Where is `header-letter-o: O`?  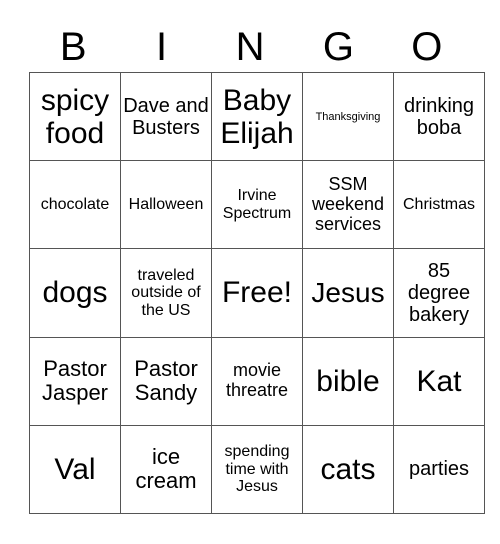
header-letter-o: O is located at coordinates (427, 47).